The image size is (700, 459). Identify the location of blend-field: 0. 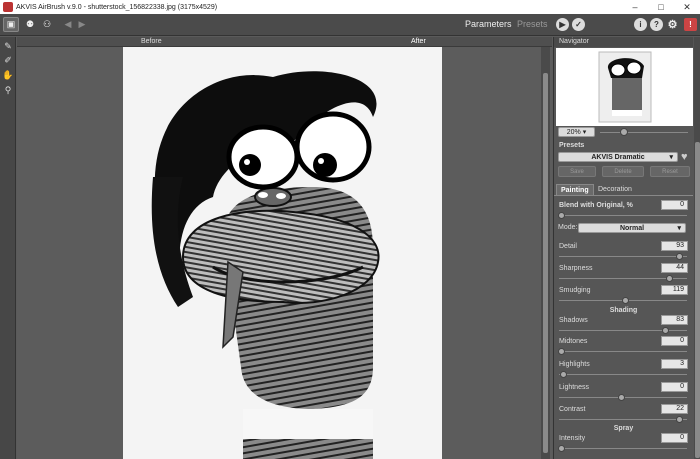
(674, 205).